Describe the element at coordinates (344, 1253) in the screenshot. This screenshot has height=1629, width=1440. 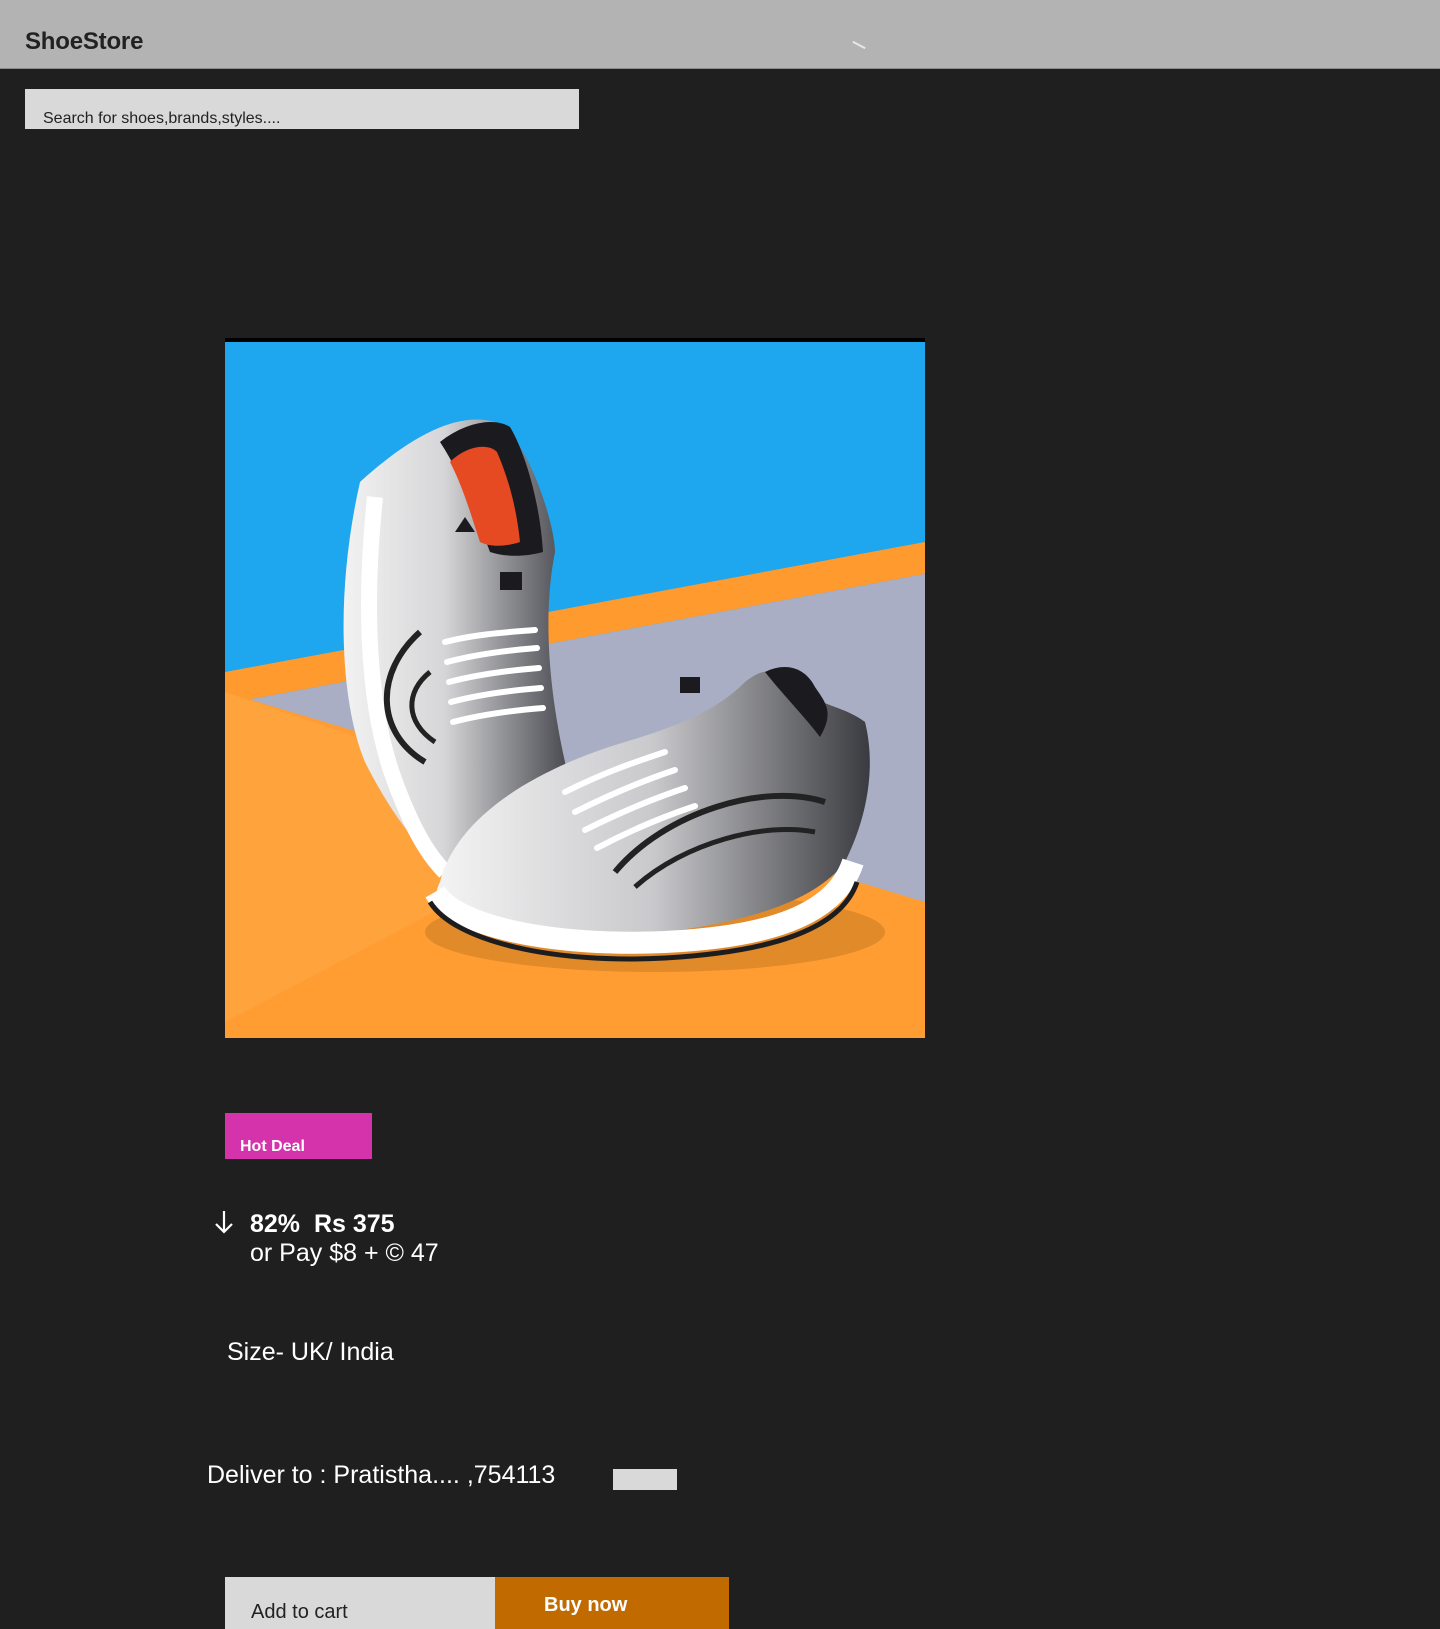
I see `alternate-payment: or Pay $8 + © 47` at that location.